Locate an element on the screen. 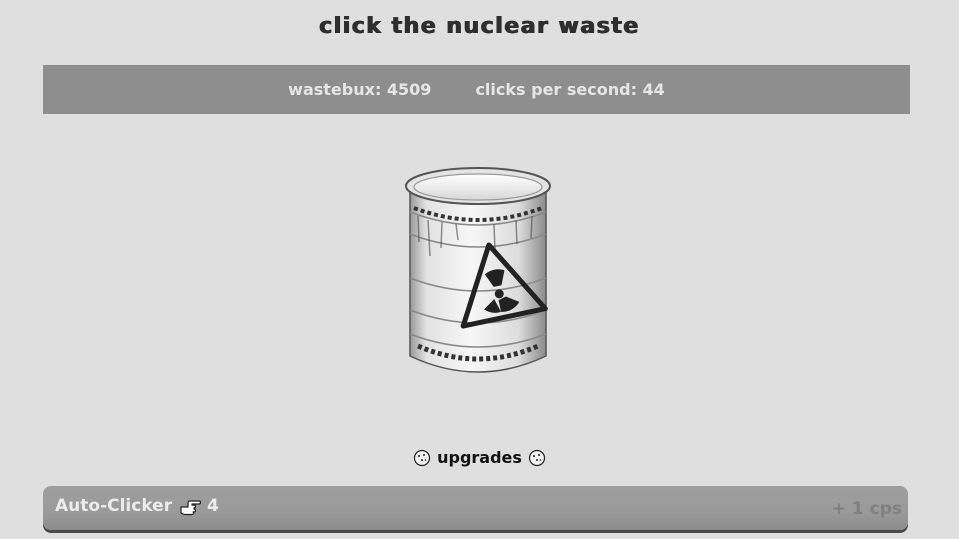 This screenshot has width=959, height=539. pointing-hand-icon is located at coordinates (190, 507).